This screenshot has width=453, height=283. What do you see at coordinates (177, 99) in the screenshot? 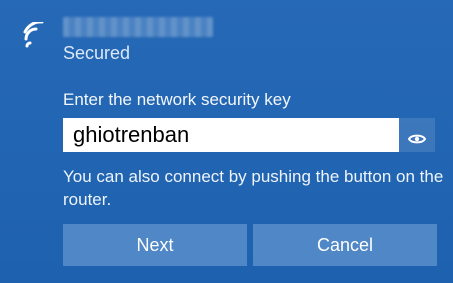
I see `security-key-prompt: Enter the network security key` at bounding box center [177, 99].